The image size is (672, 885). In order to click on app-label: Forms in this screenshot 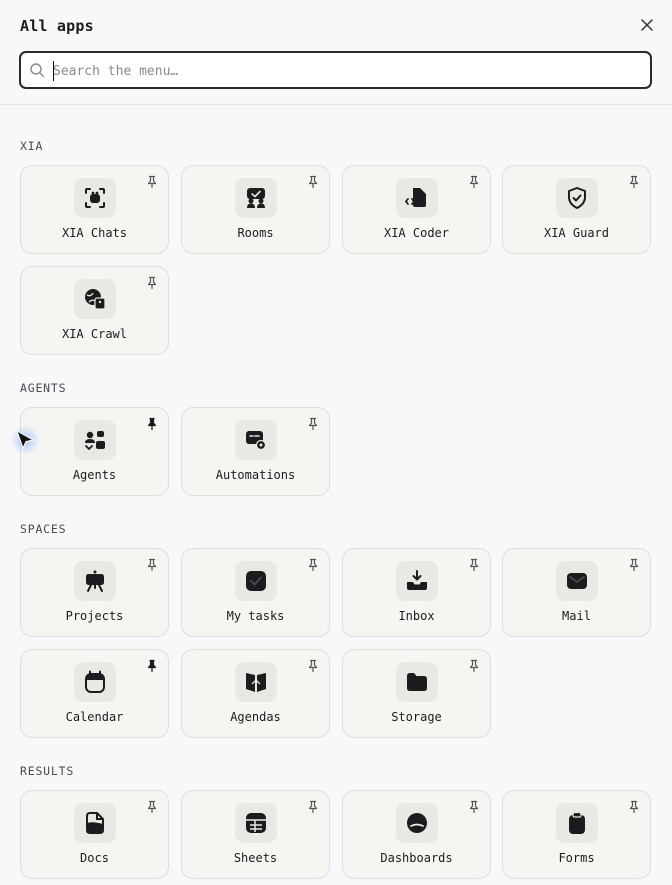, I will do `click(576, 858)`.